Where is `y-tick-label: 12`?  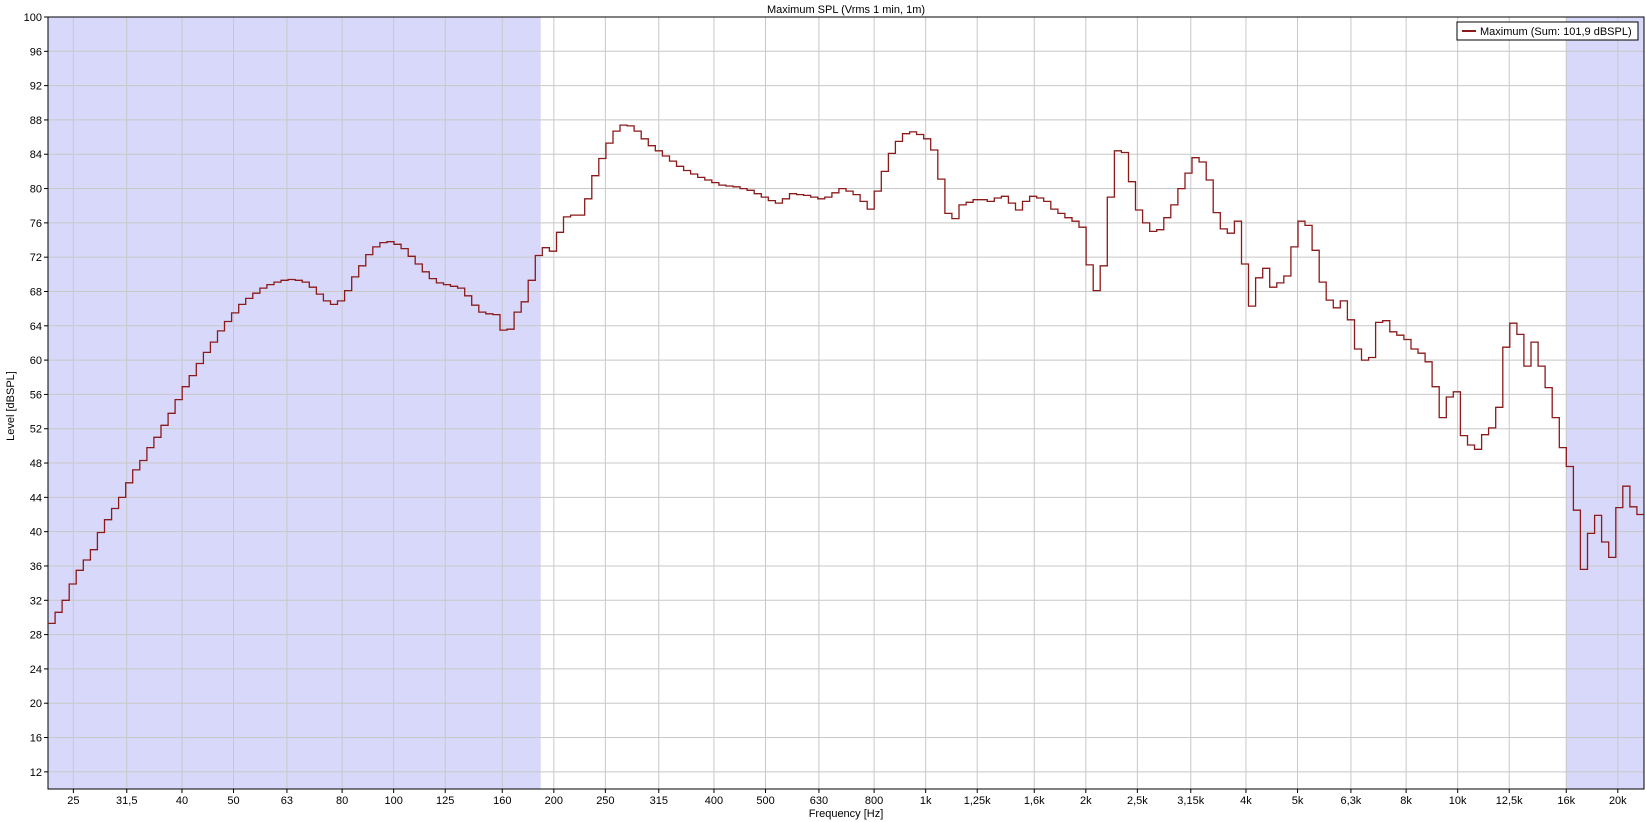 y-tick-label: 12 is located at coordinates (36, 773).